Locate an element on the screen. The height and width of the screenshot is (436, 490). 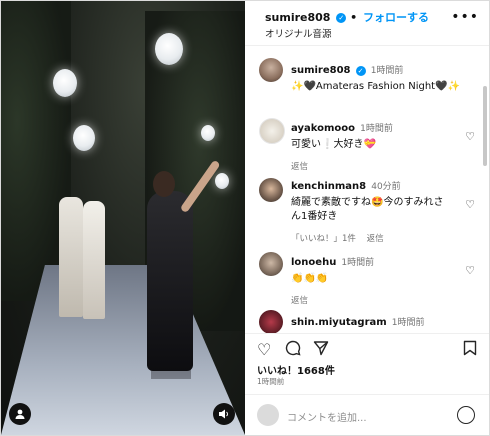
tagged-user-button is located at coordinates (20, 414).